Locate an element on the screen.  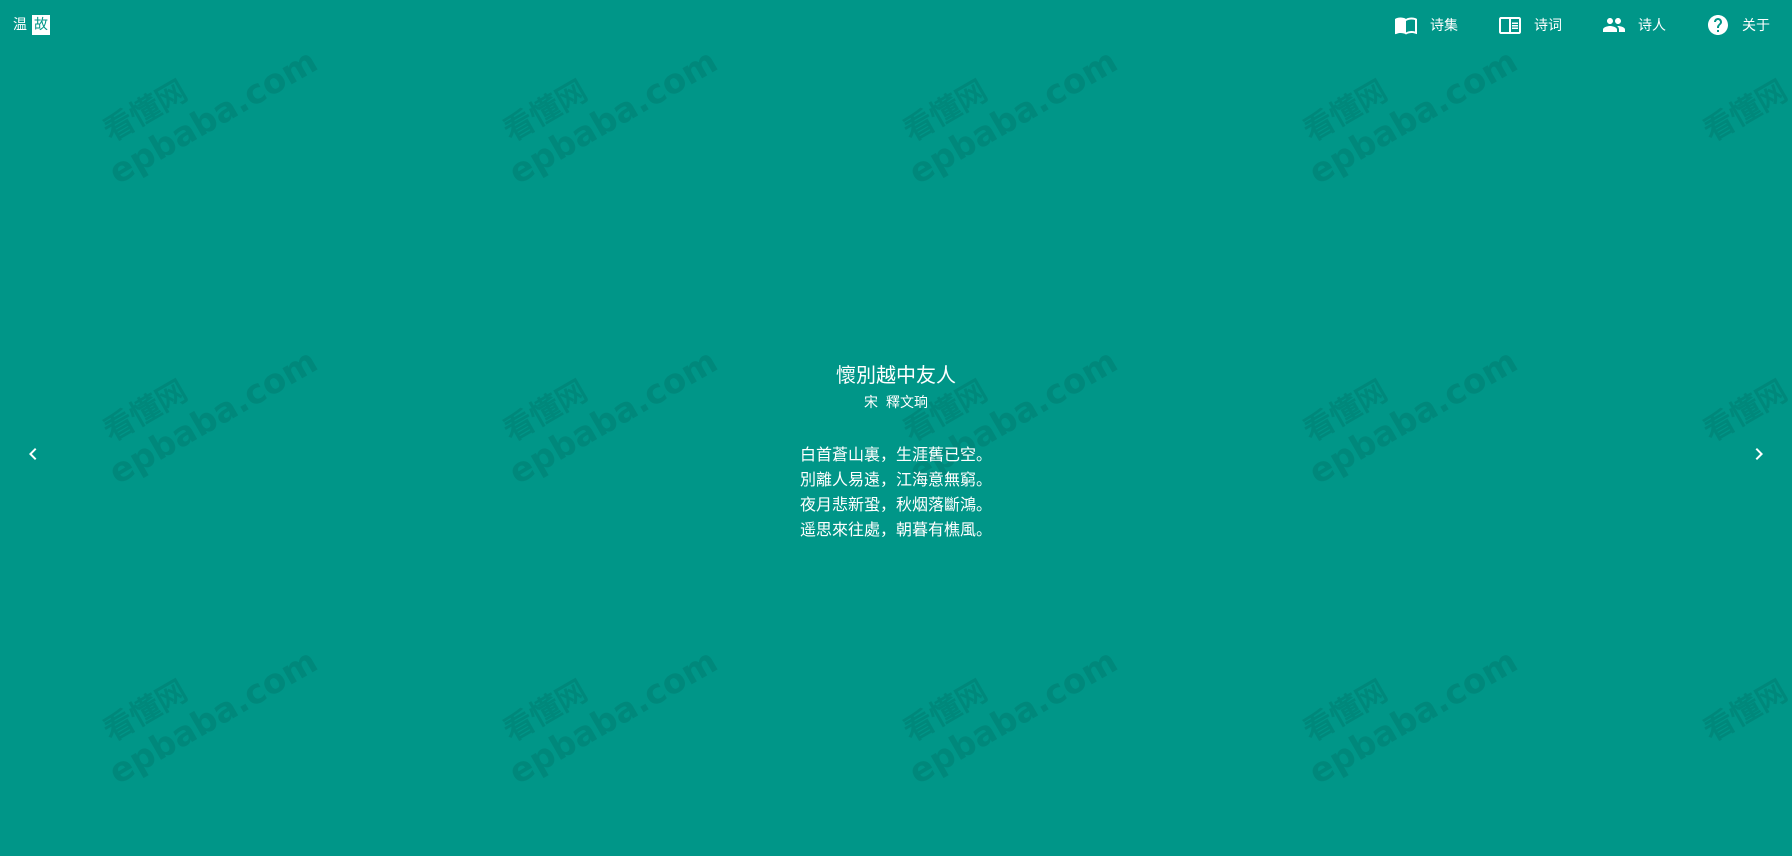
logo: 温 故 is located at coordinates (31, 25).